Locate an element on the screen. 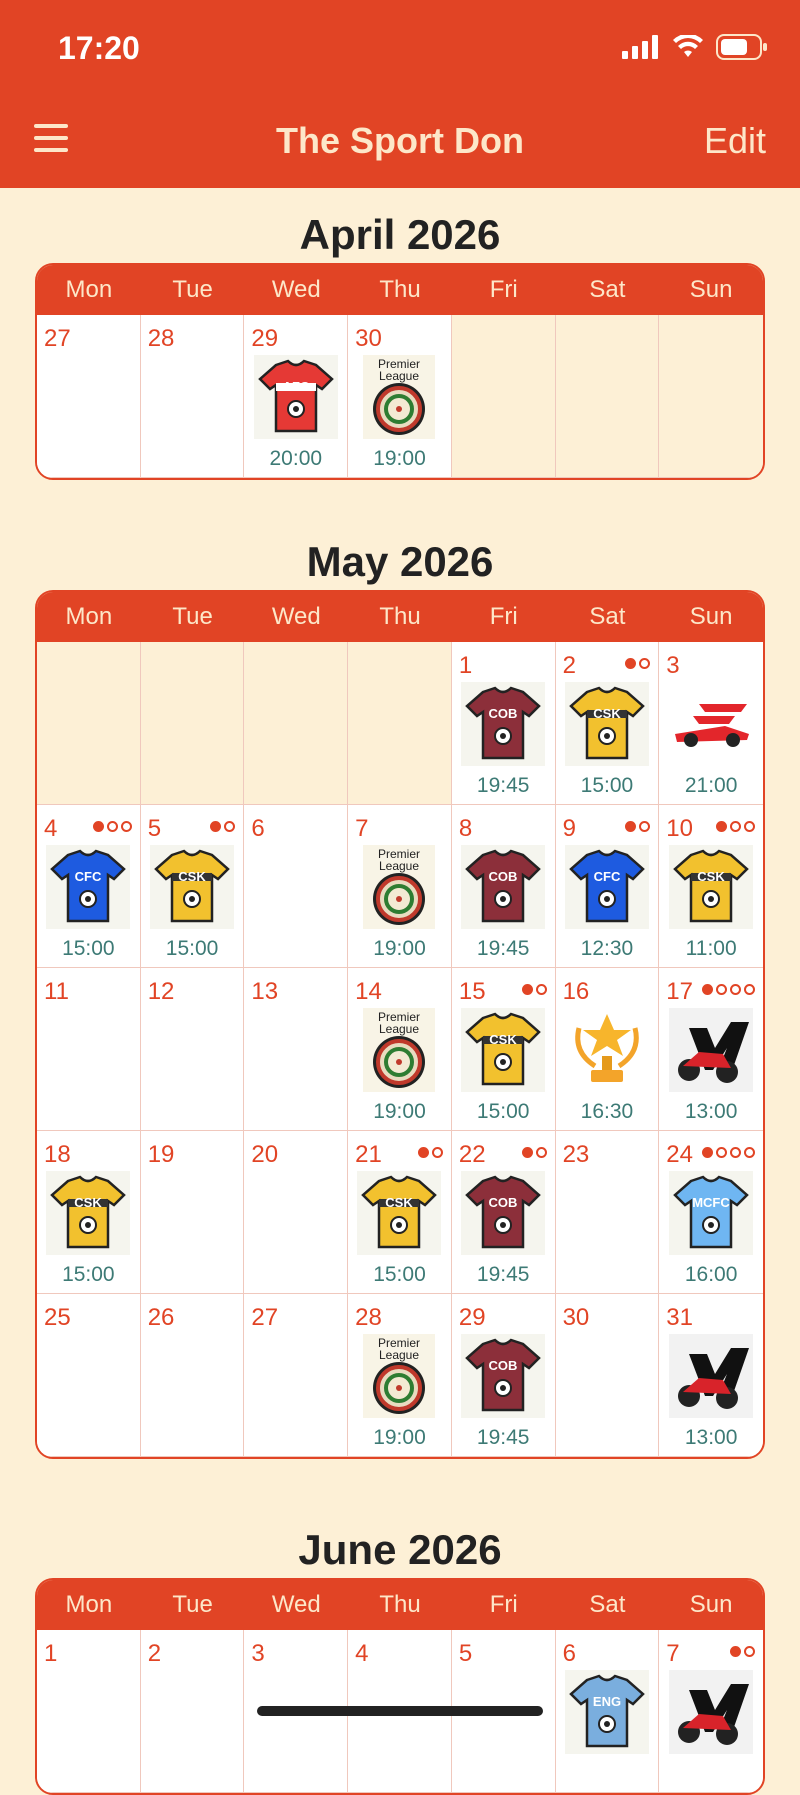 The height and width of the screenshot is (1795, 800). day-cell: 6 ENG is located at coordinates (607, 1711).